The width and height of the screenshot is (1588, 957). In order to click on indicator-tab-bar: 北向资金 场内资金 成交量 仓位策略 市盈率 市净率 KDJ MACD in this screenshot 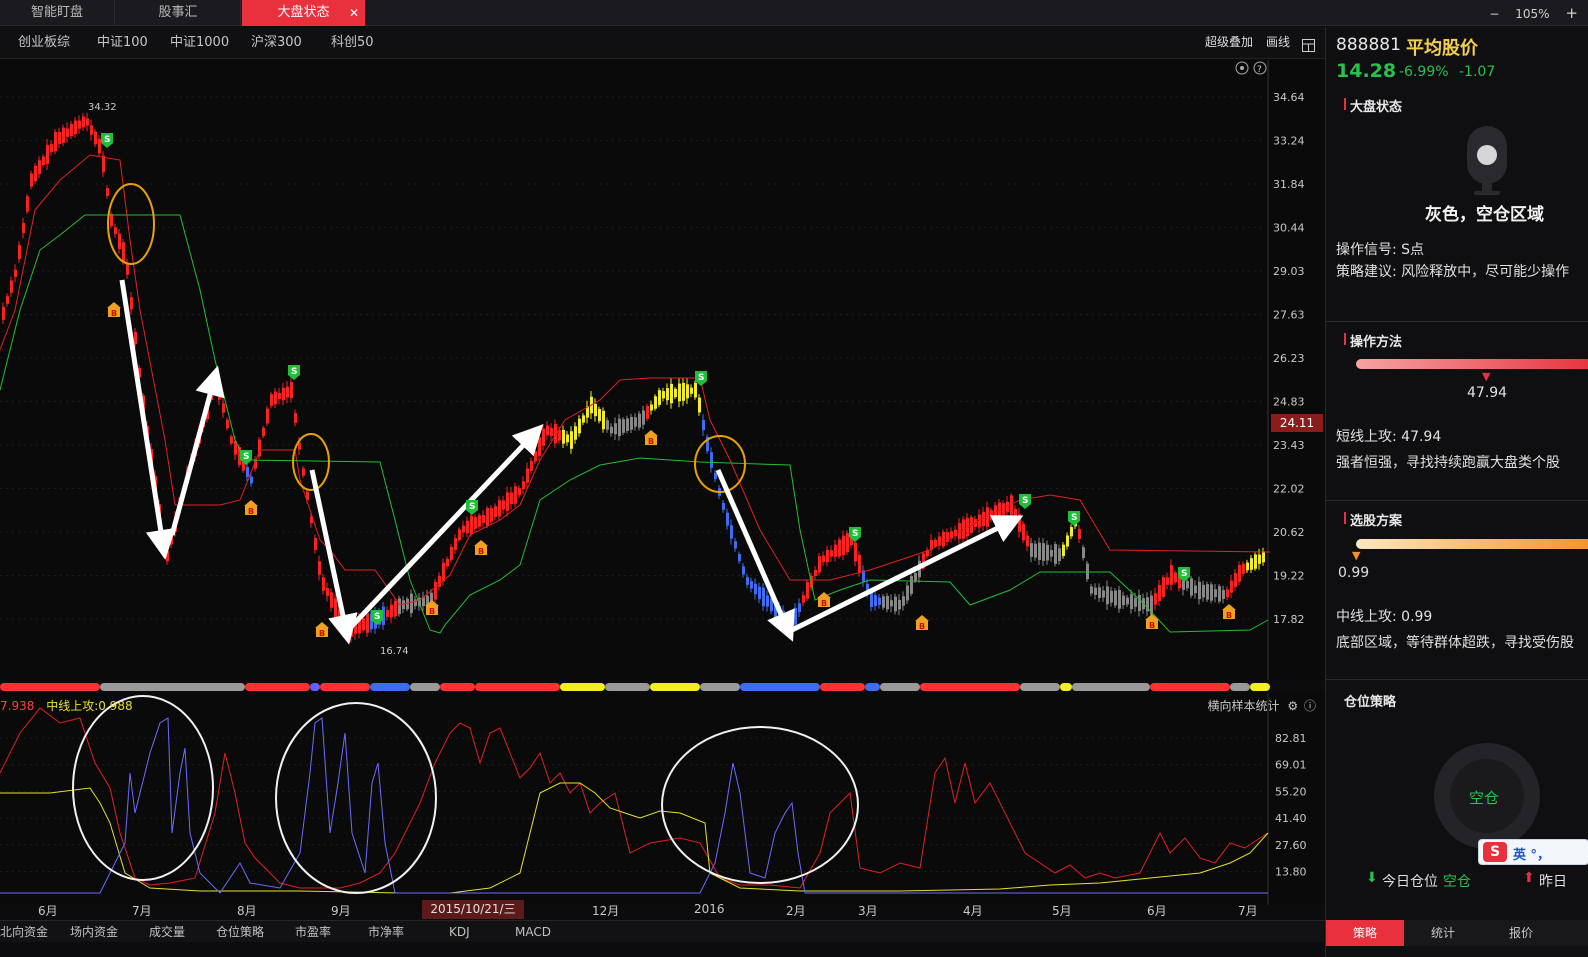, I will do `click(662, 931)`.